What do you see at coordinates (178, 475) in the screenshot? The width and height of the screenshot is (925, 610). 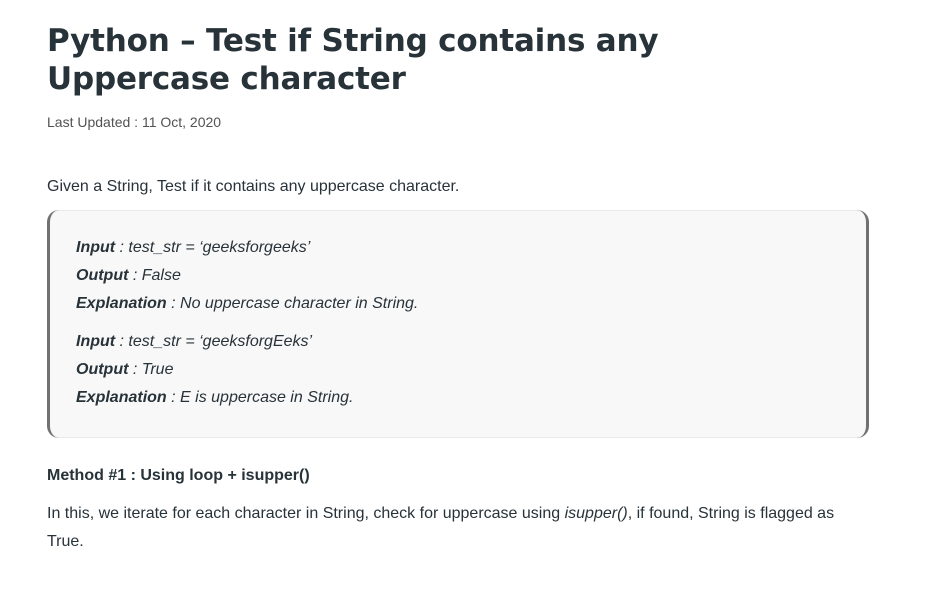 I see `method-heading: Method #1 : Using loop + isupper()` at bounding box center [178, 475].